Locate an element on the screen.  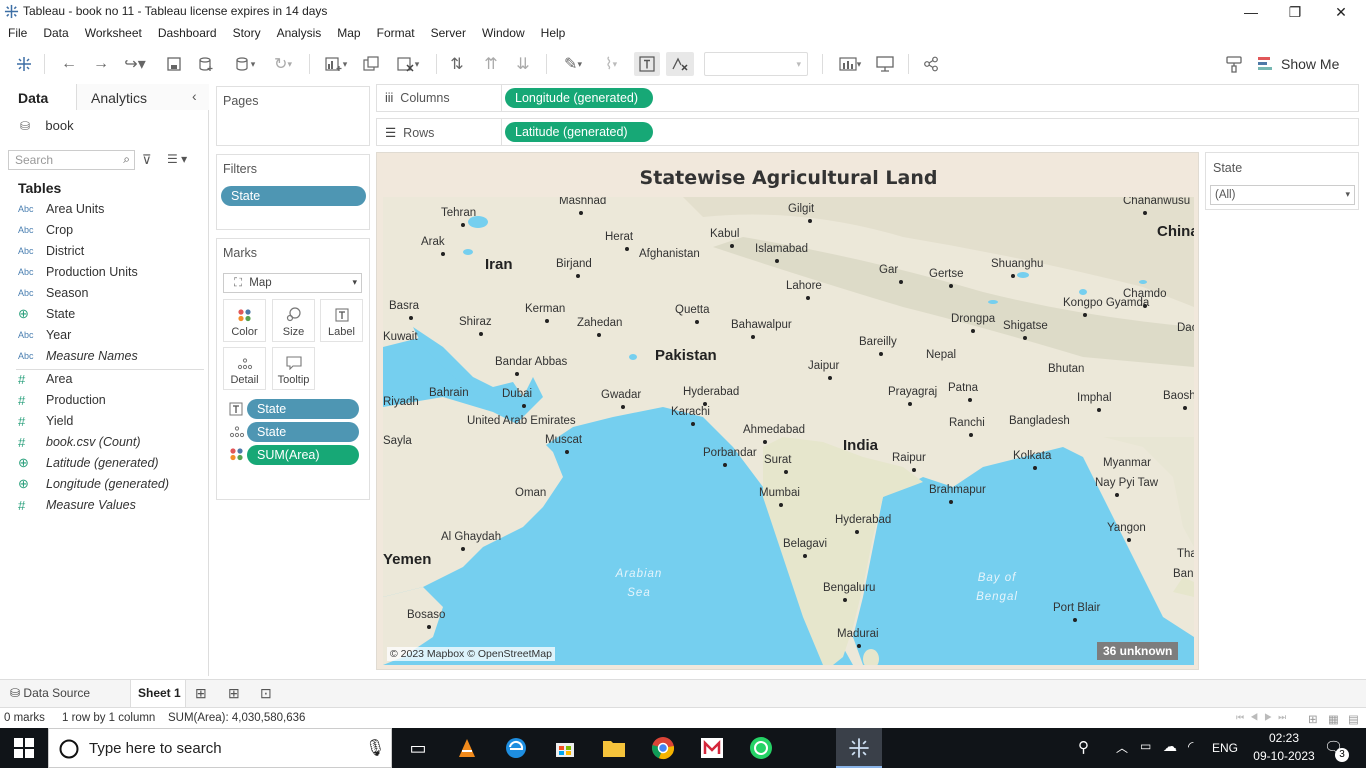
new-worksheet-icon: ▾ is located at coordinates (336, 64).